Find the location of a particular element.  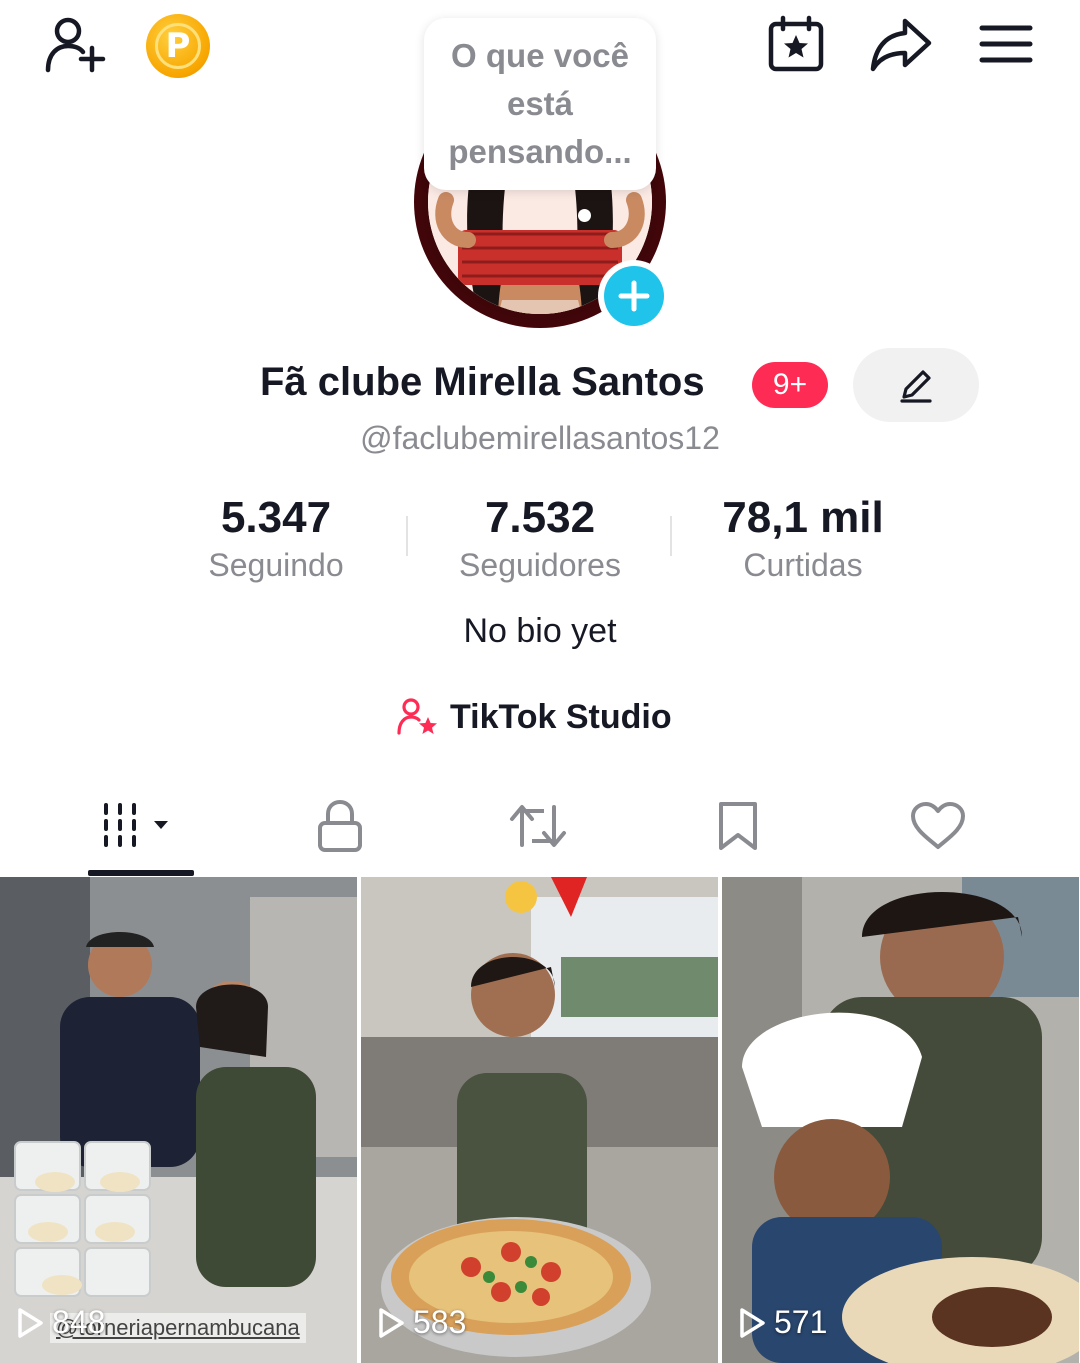

view-count-value: 848 is located at coordinates (79, 1322).